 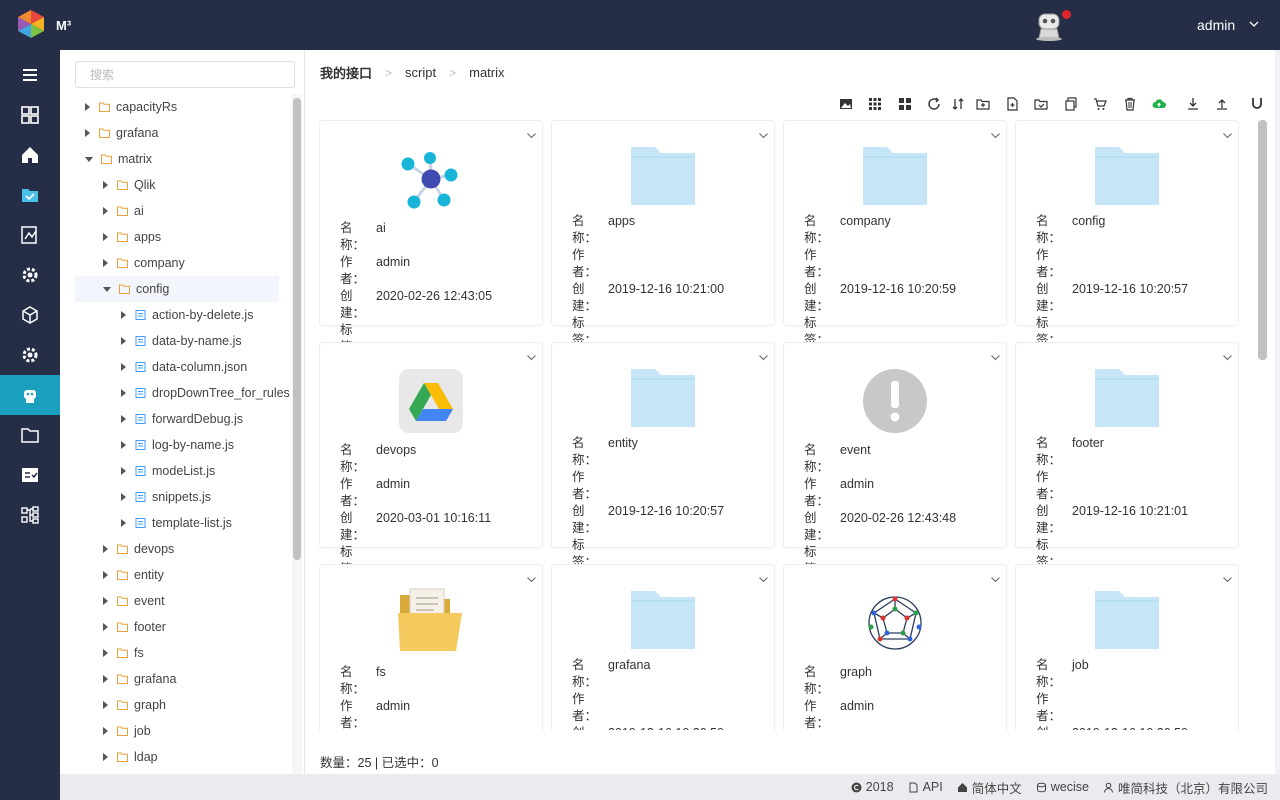 I want to click on nav-tasks, so click(x=30, y=475).